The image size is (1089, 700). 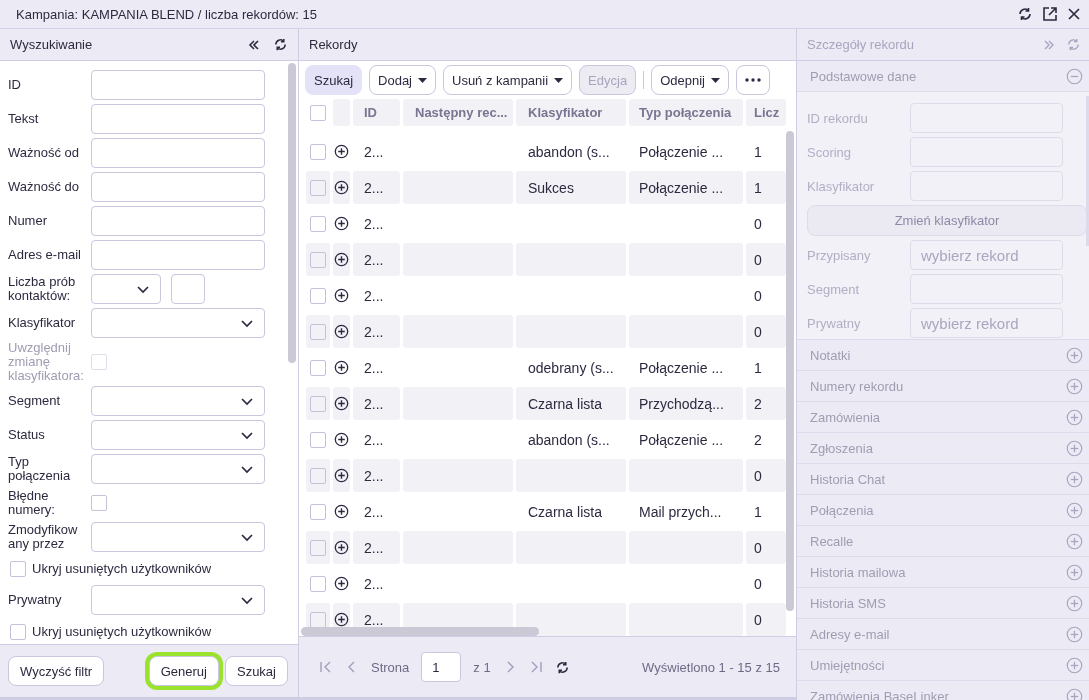 I want to click on form-button: Szukaj, so click(x=256, y=671).